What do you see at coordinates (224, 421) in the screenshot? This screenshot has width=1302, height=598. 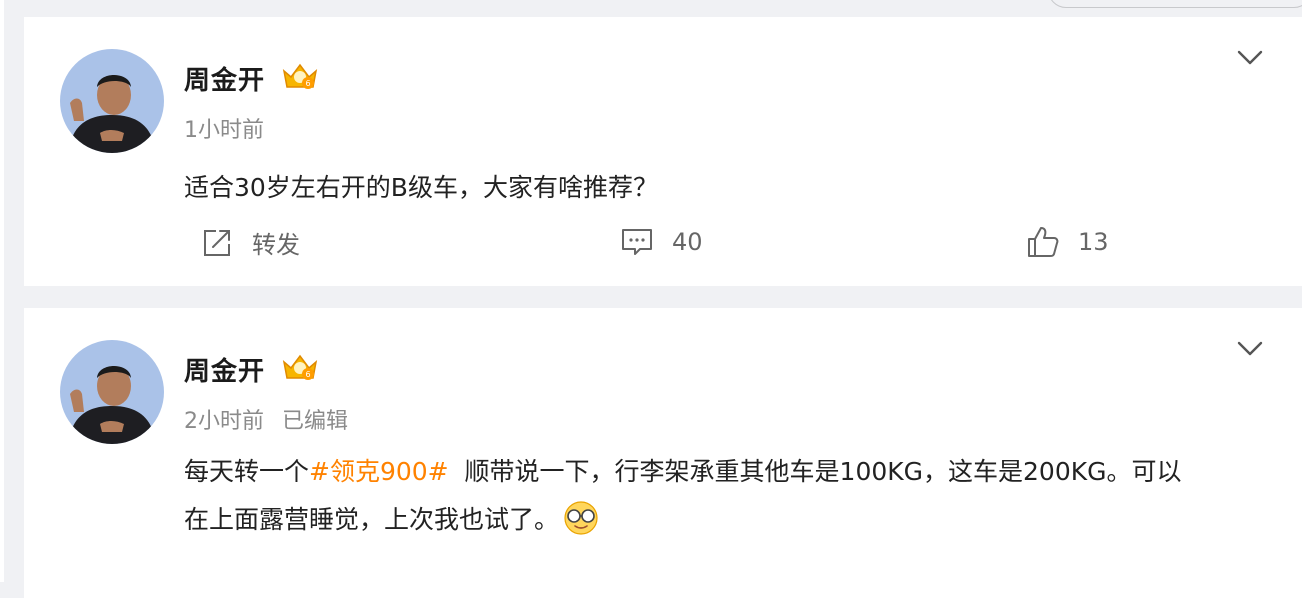 I see `post-time: 2小时前` at bounding box center [224, 421].